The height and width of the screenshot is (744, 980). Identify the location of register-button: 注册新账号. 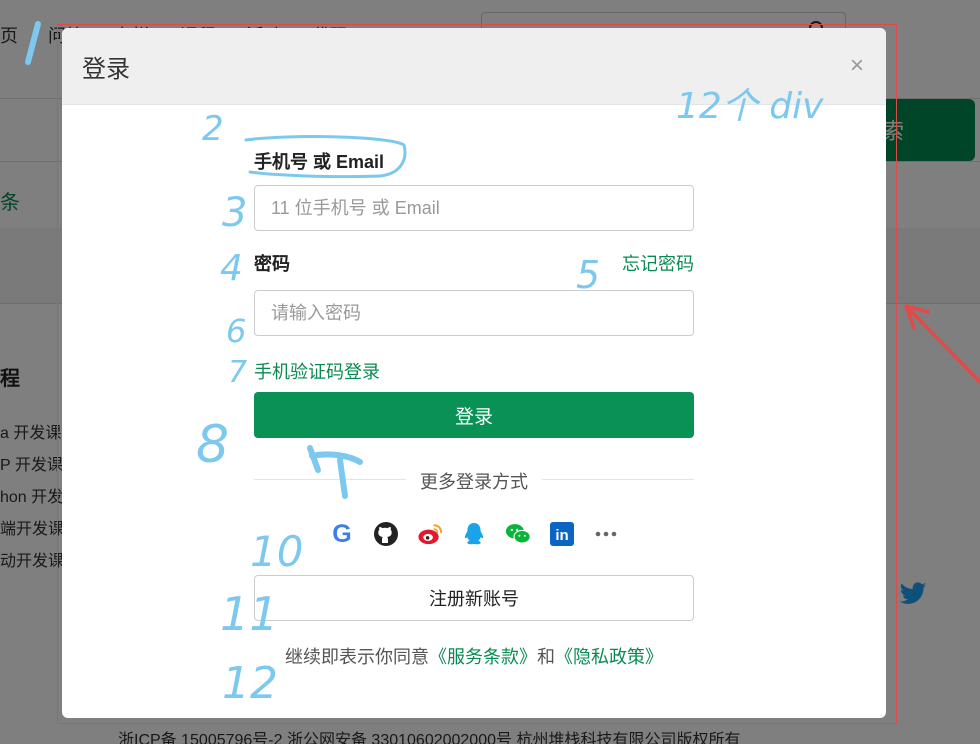
(474, 598).